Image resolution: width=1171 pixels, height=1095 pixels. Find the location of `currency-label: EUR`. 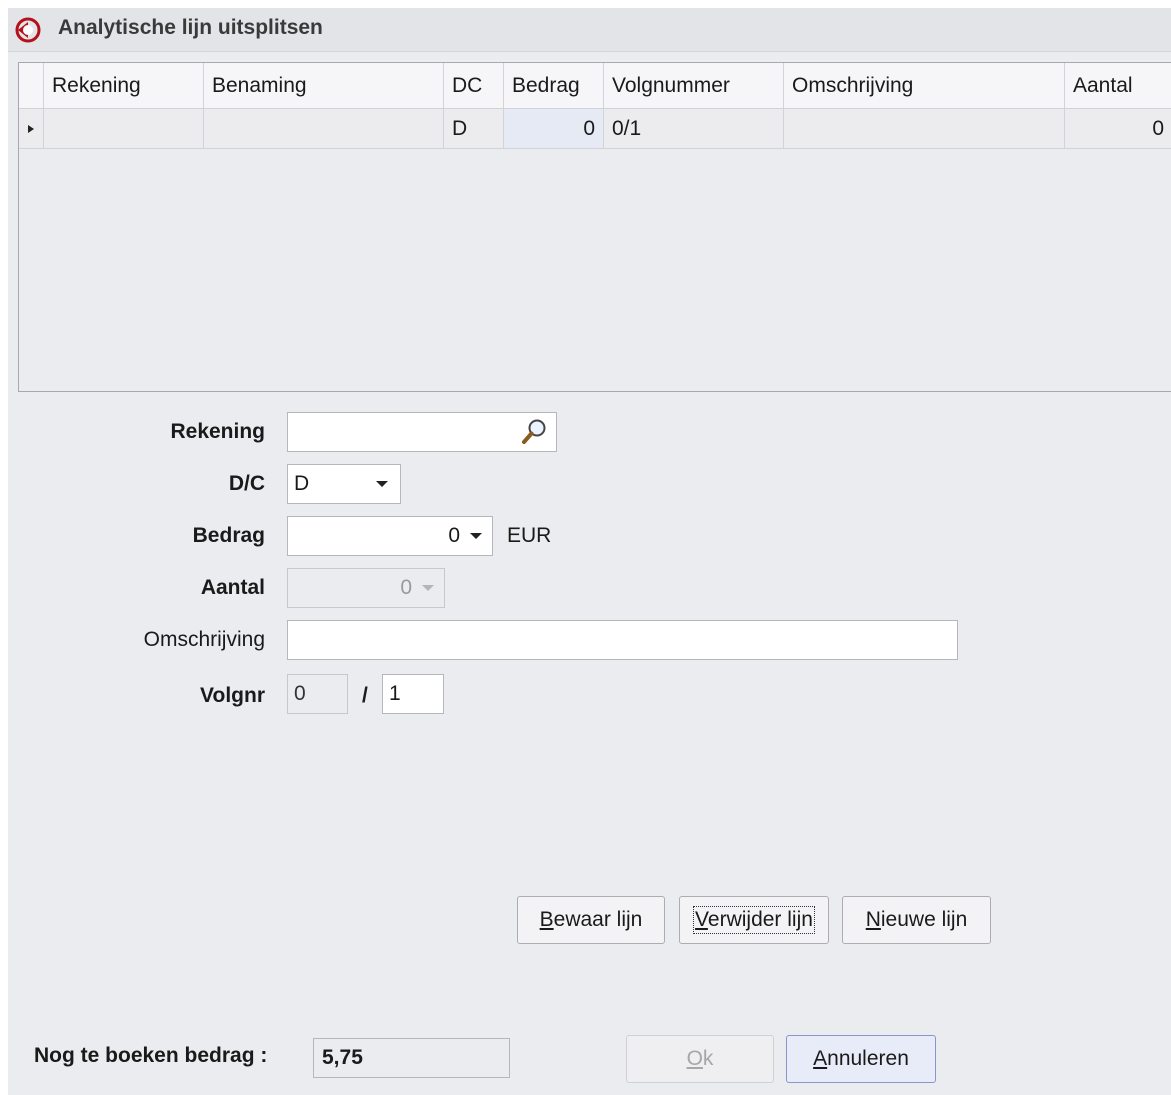

currency-label: EUR is located at coordinates (529, 535).